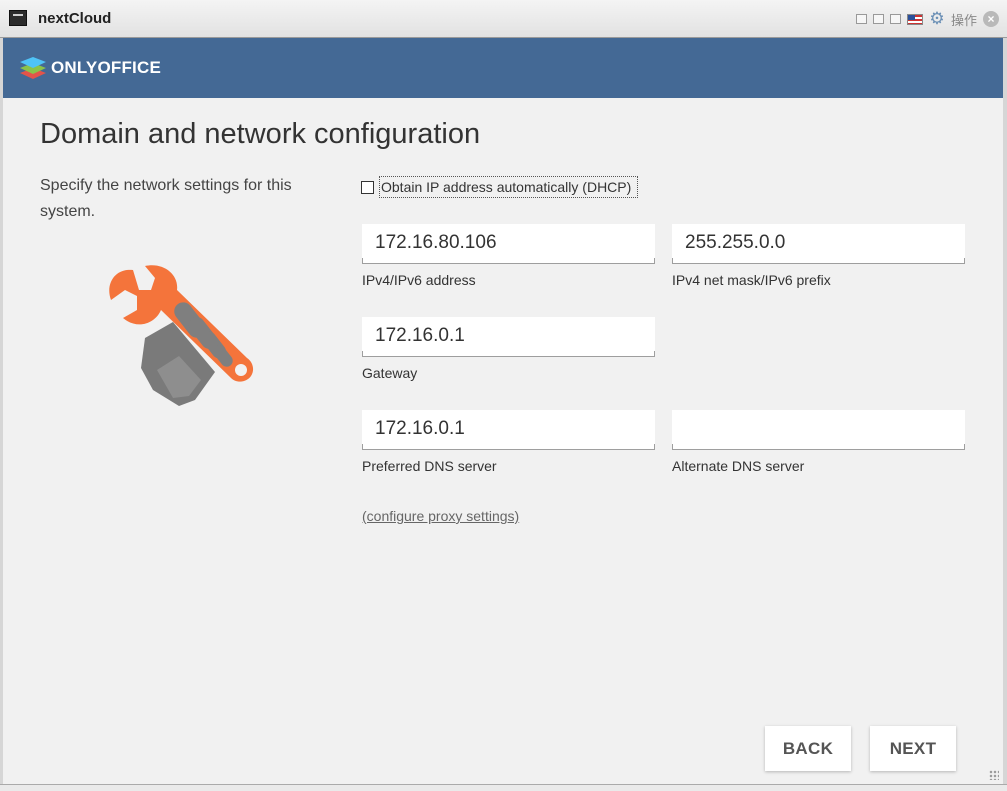 The height and width of the screenshot is (791, 1007). I want to click on netmask-field-group: 255.255.0.0 IPv4 net mask/IPv6 prefix, so click(818, 256).